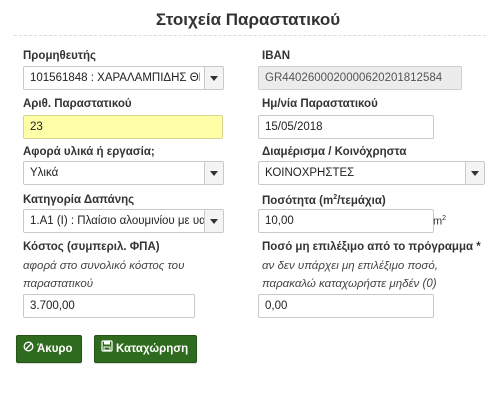  Describe the element at coordinates (346, 221) in the screenshot. I see `quantity-input: 10,00` at that location.